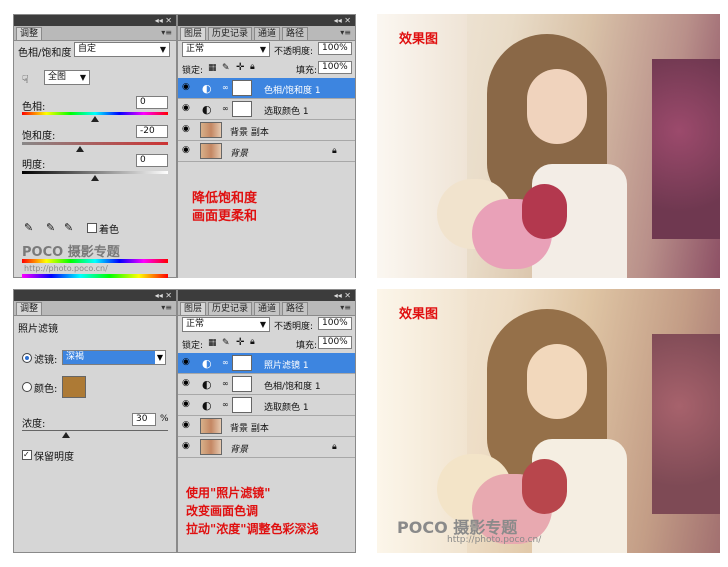  I want to click on lightness-slider-thumb, so click(95, 178).